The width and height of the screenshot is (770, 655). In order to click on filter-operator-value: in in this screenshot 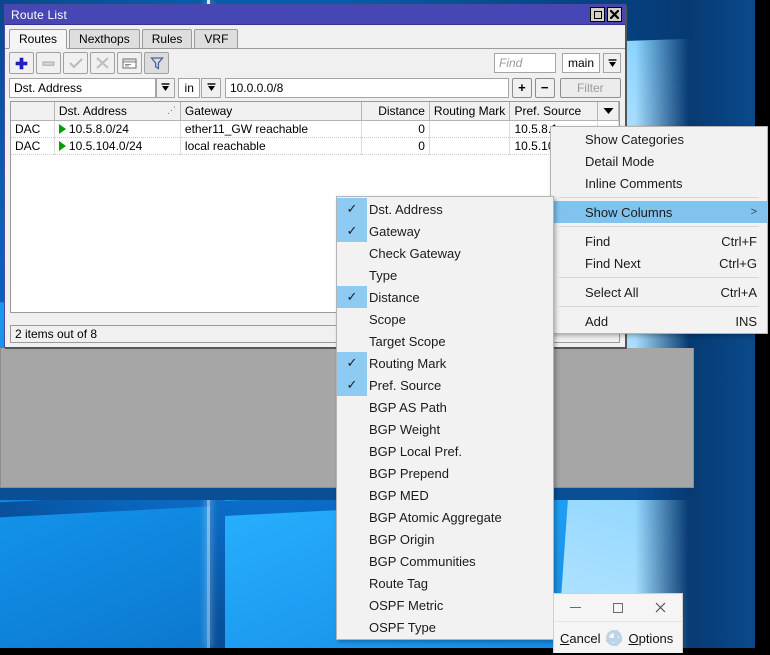, I will do `click(189, 87)`.